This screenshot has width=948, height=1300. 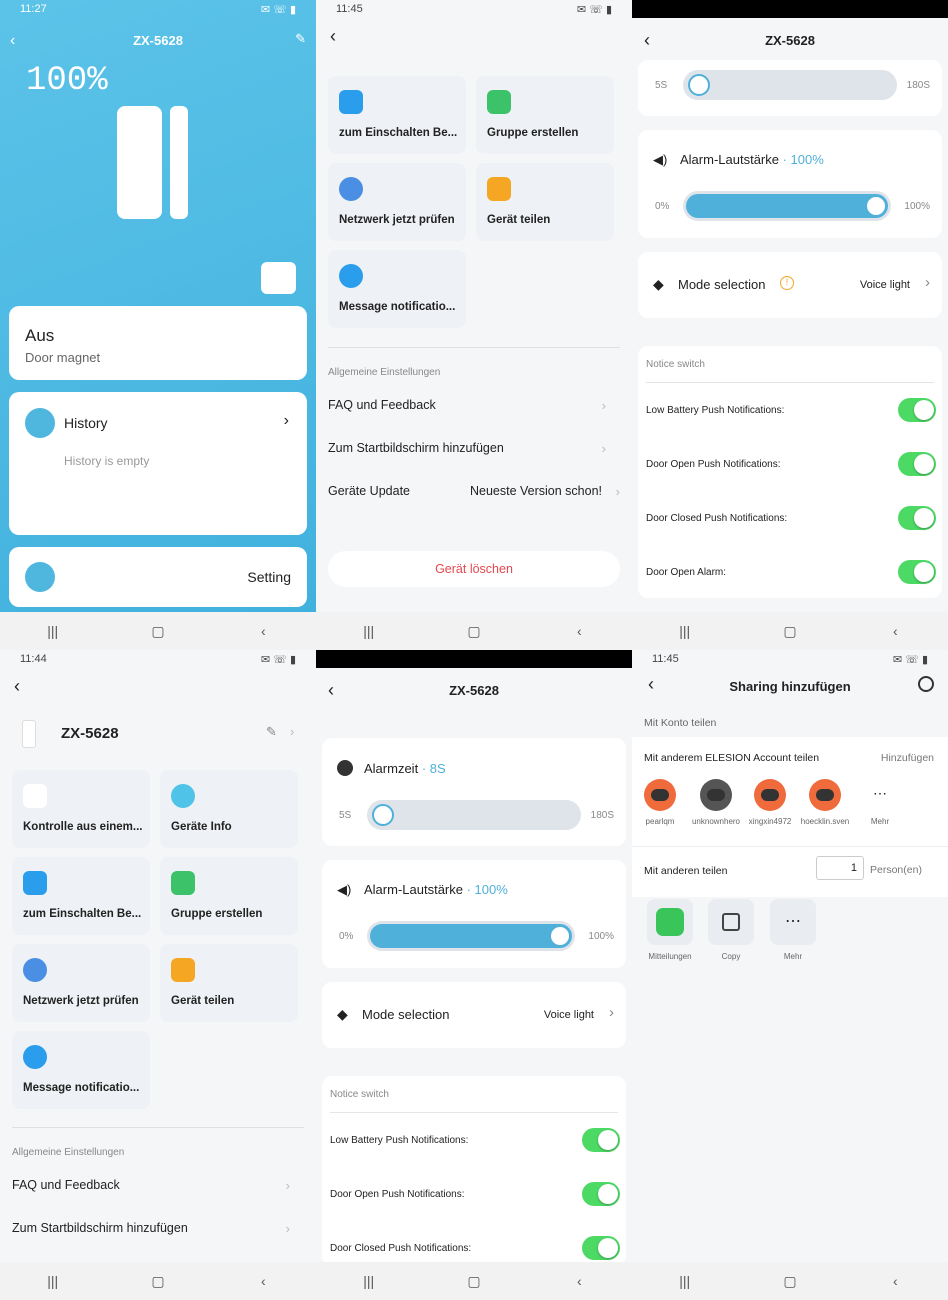 I want to click on copy-share-button, so click(x=731, y=922).